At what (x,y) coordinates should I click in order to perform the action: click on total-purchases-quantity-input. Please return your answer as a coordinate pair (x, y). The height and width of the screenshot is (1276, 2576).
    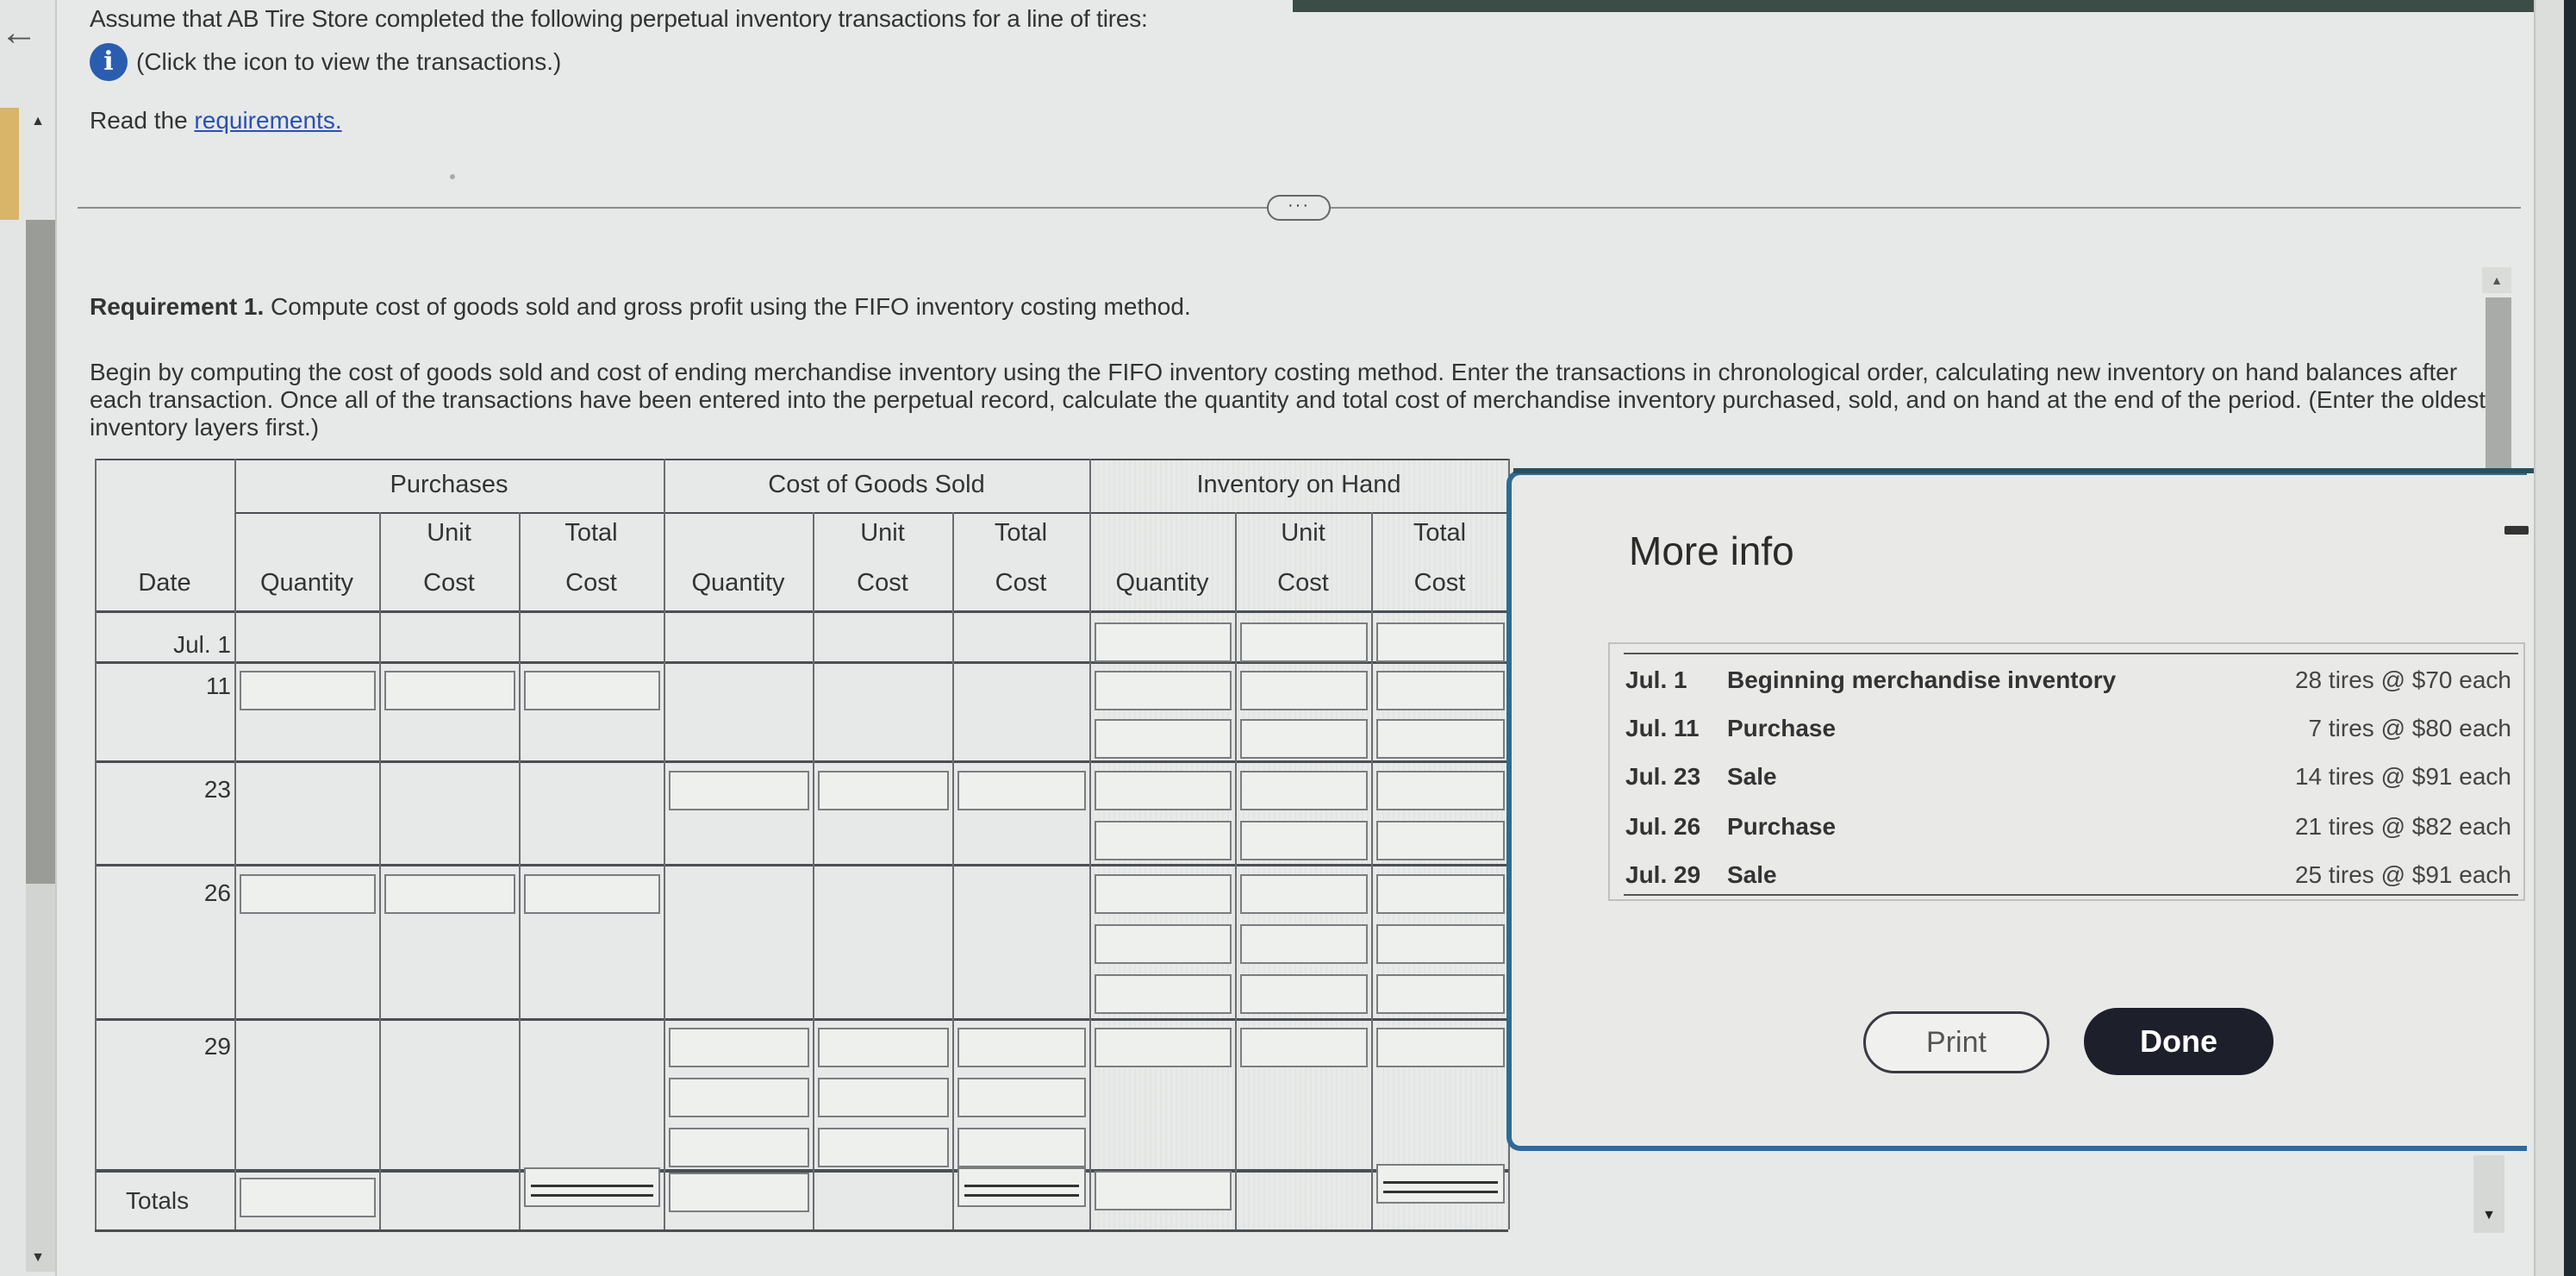
    Looking at the image, I should click on (308, 1197).